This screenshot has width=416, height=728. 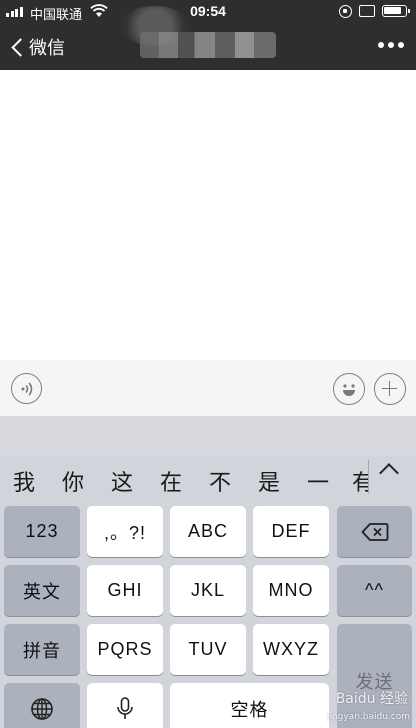 What do you see at coordinates (125, 590) in the screenshot?
I see `key-ghi: GHI` at bounding box center [125, 590].